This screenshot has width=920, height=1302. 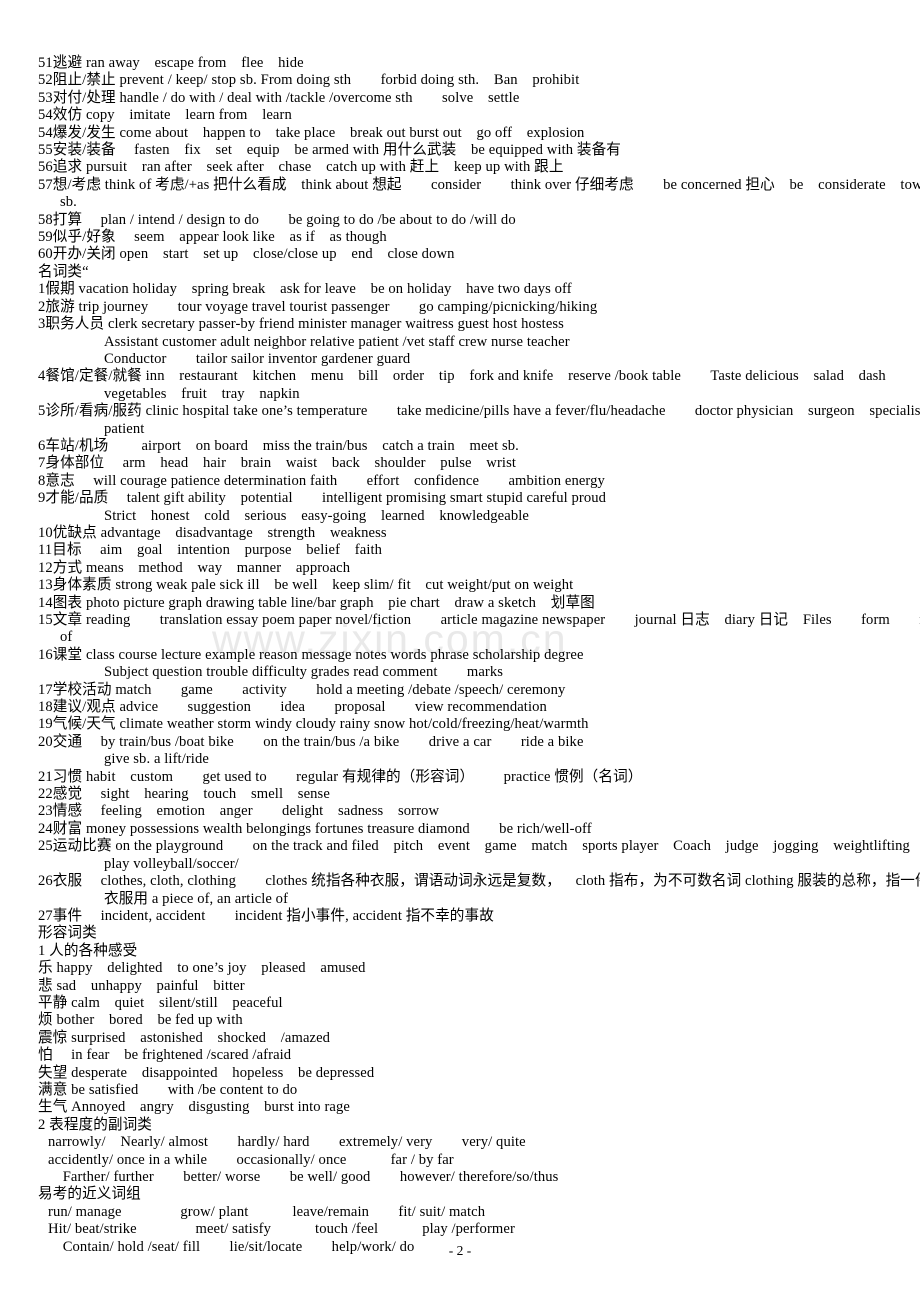 I want to click on section-heading: 名词类“, so click(x=63, y=271).